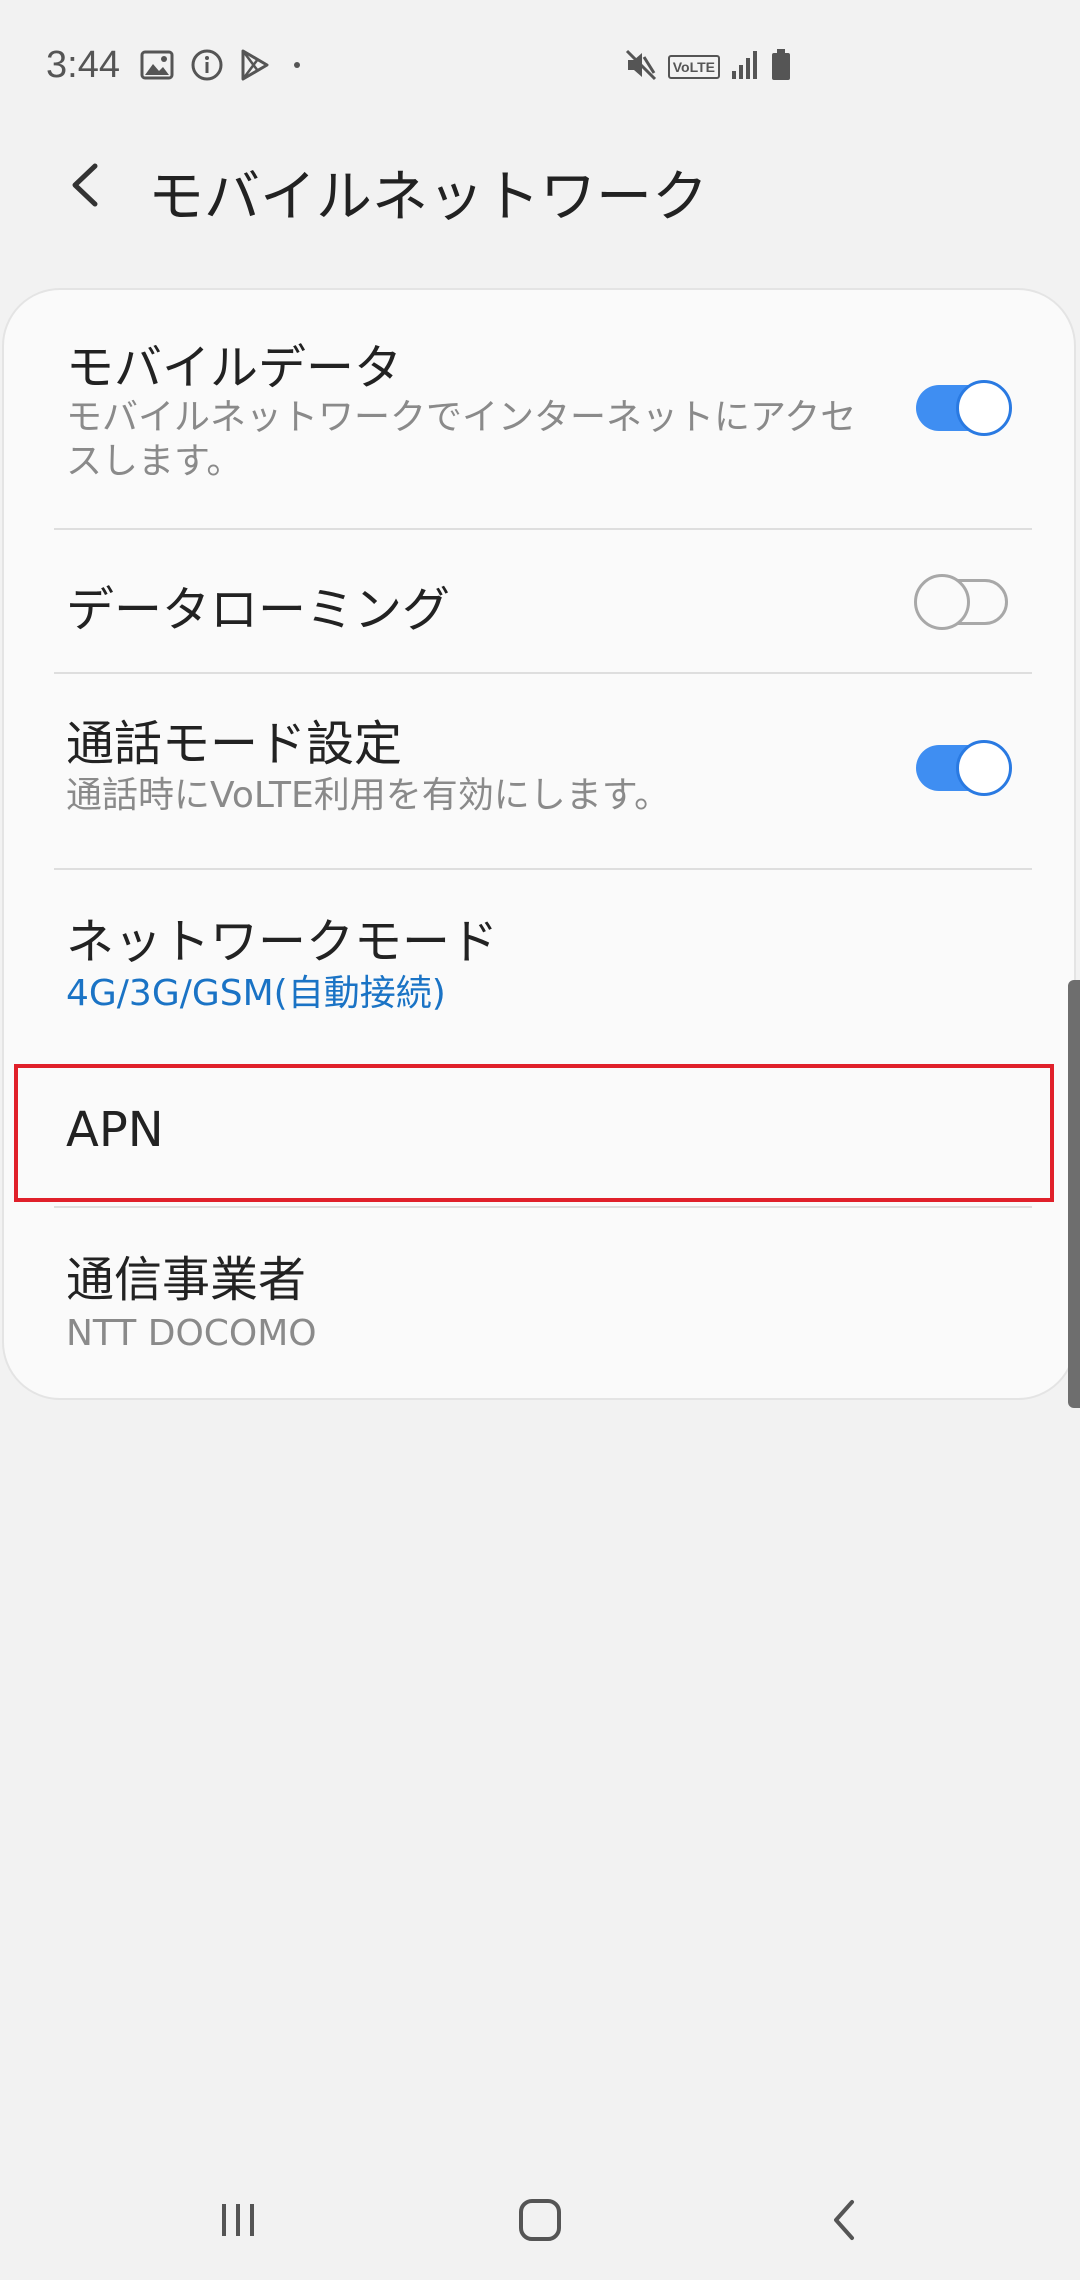  Describe the element at coordinates (693, 67) in the screenshot. I see `volte-icon: VoLTE` at that location.